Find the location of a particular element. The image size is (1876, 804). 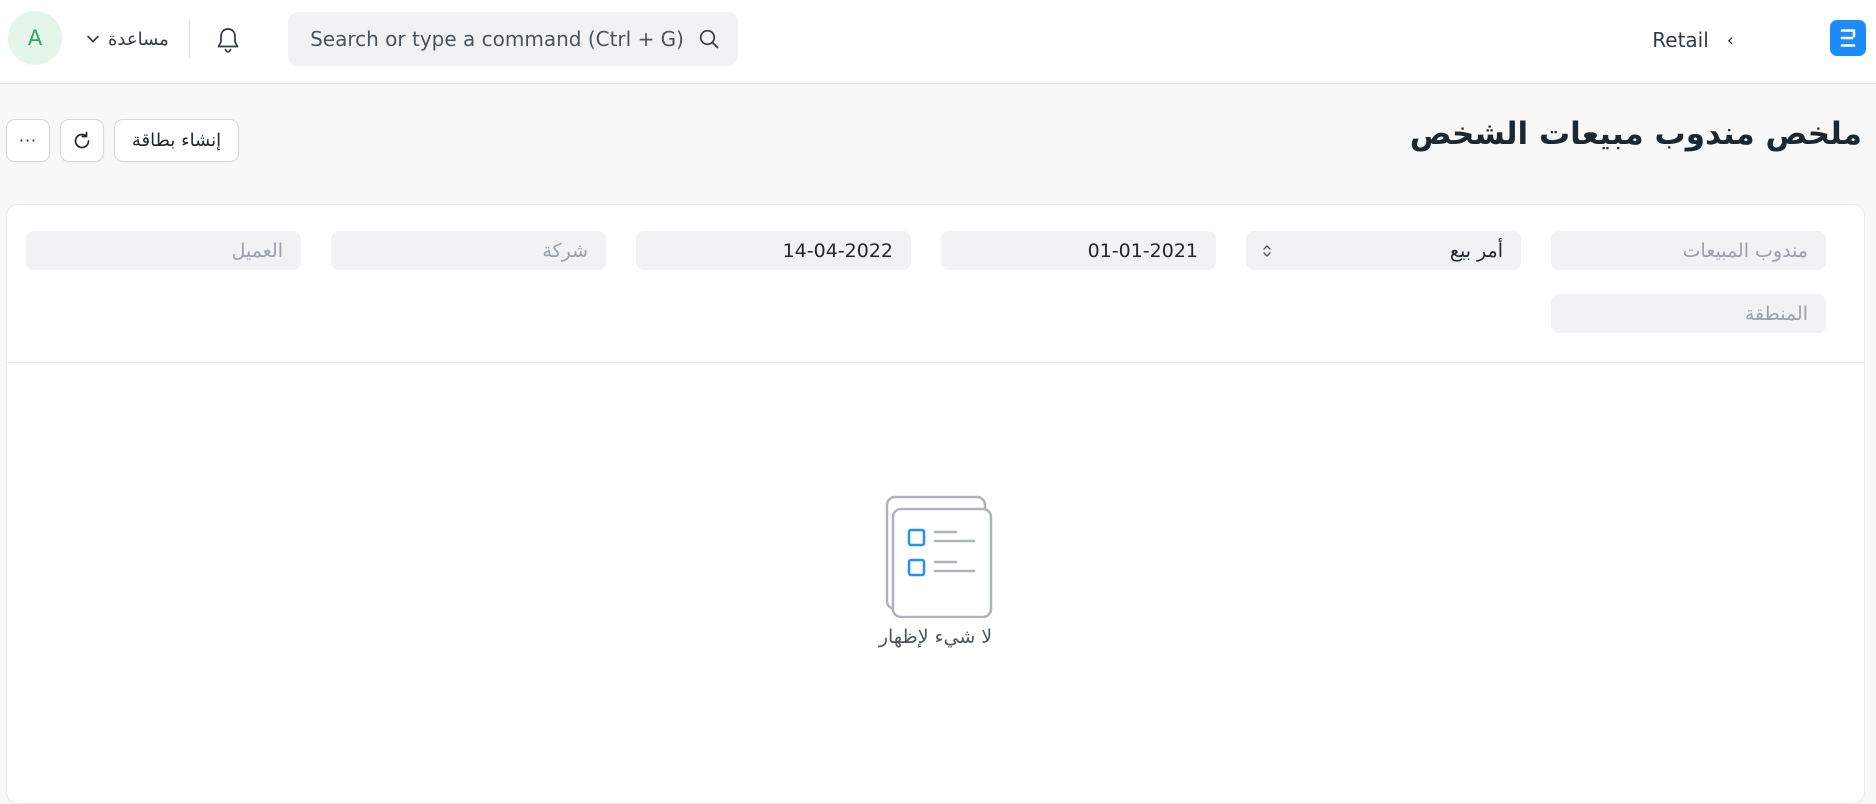

search-input: Search or type a command (Ctrl + G) is located at coordinates (513, 39).